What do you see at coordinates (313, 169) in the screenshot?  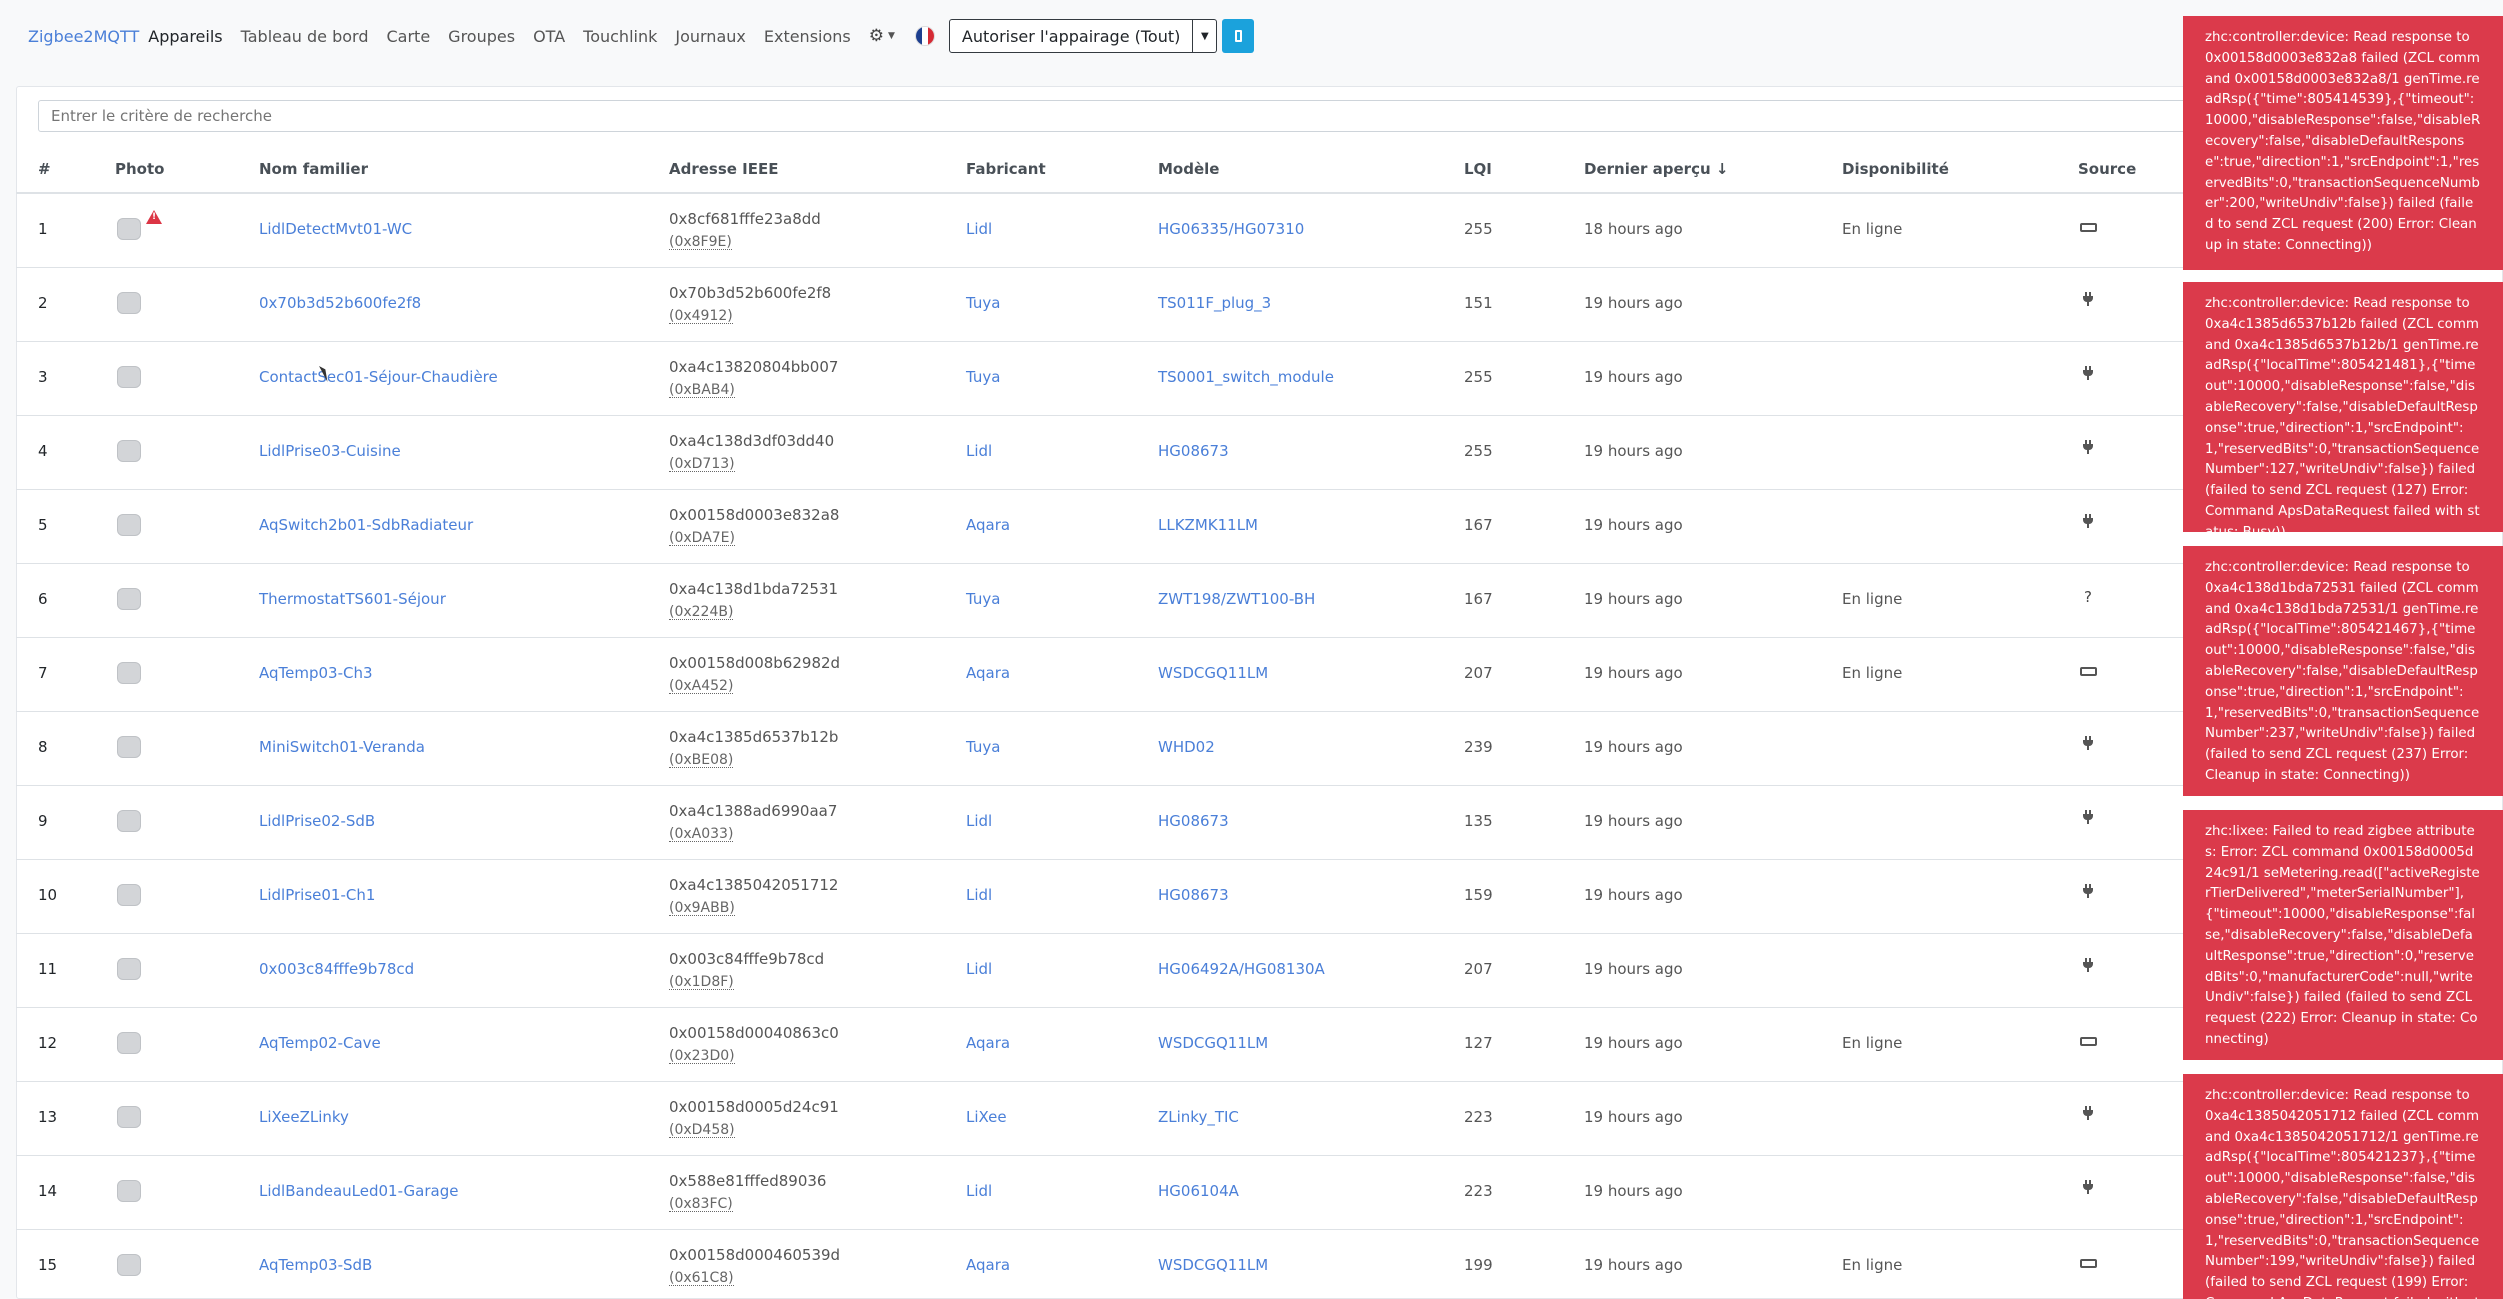 I see `header-name: Nom familier` at bounding box center [313, 169].